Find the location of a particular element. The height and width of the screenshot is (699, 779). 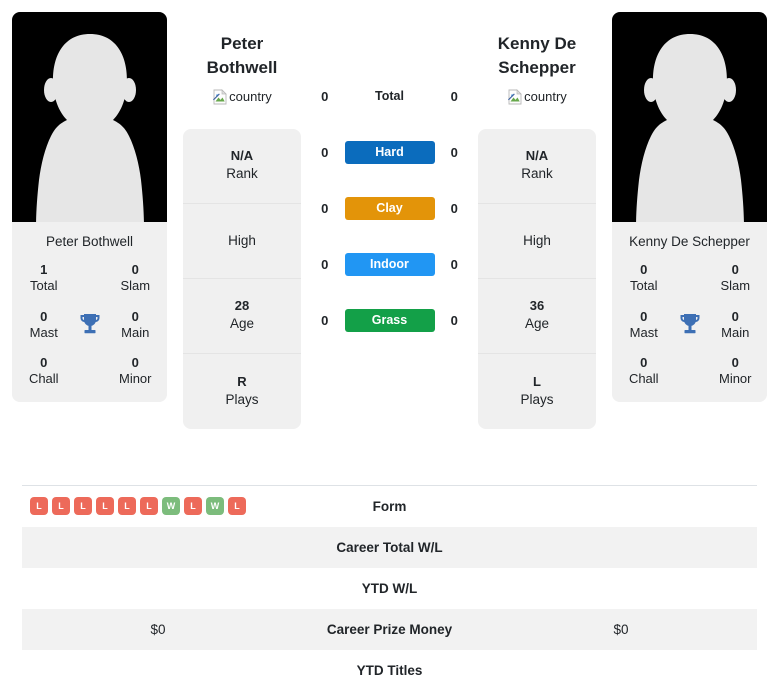

titles-main-value-left: 0 is located at coordinates (135, 316).